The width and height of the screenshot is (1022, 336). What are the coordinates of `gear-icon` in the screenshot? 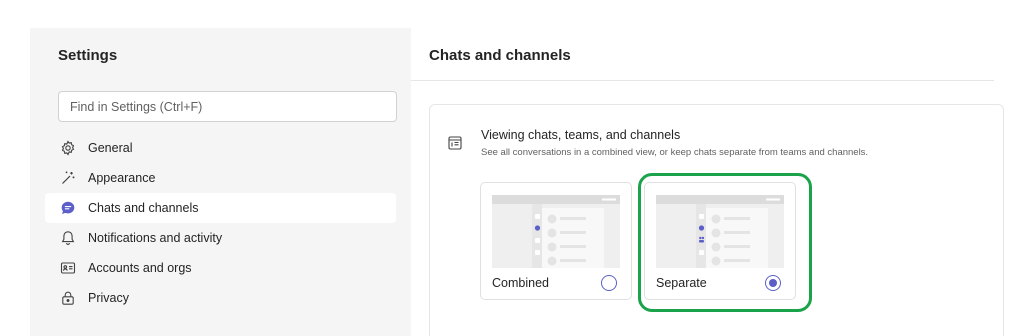 It's located at (68, 148).